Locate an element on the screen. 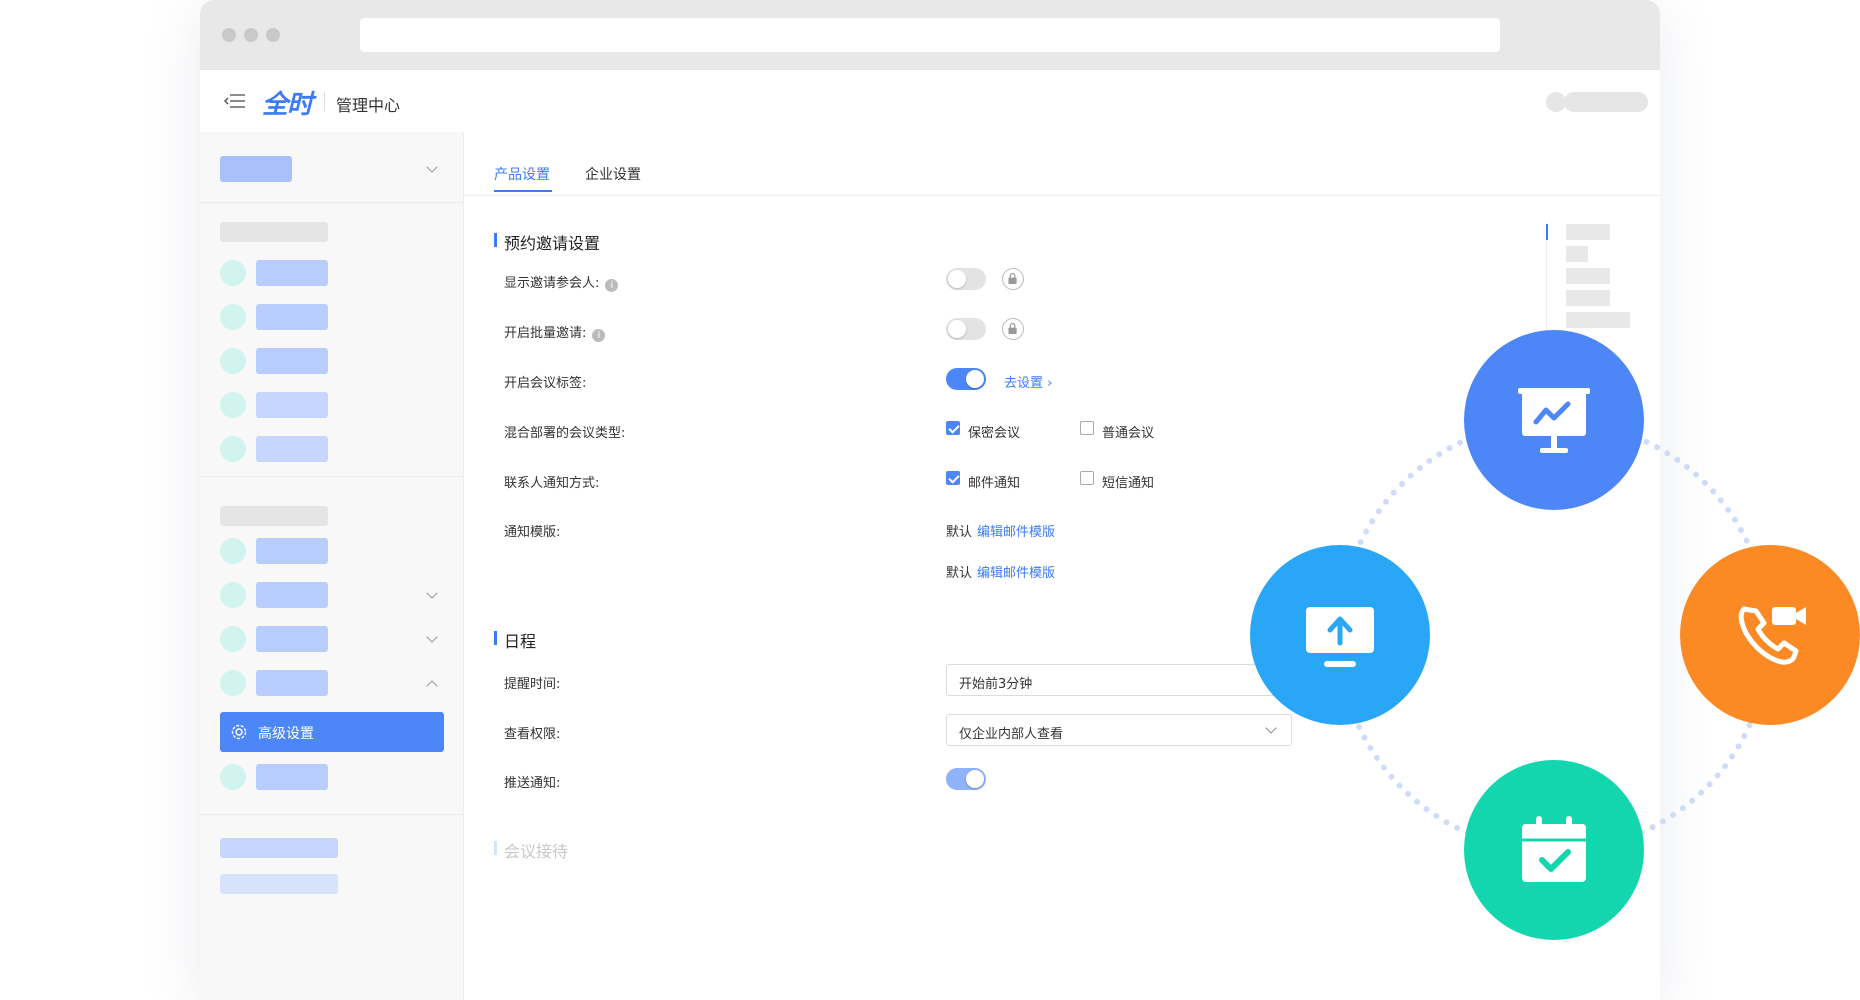  push-notify-toggle is located at coordinates (966, 779).